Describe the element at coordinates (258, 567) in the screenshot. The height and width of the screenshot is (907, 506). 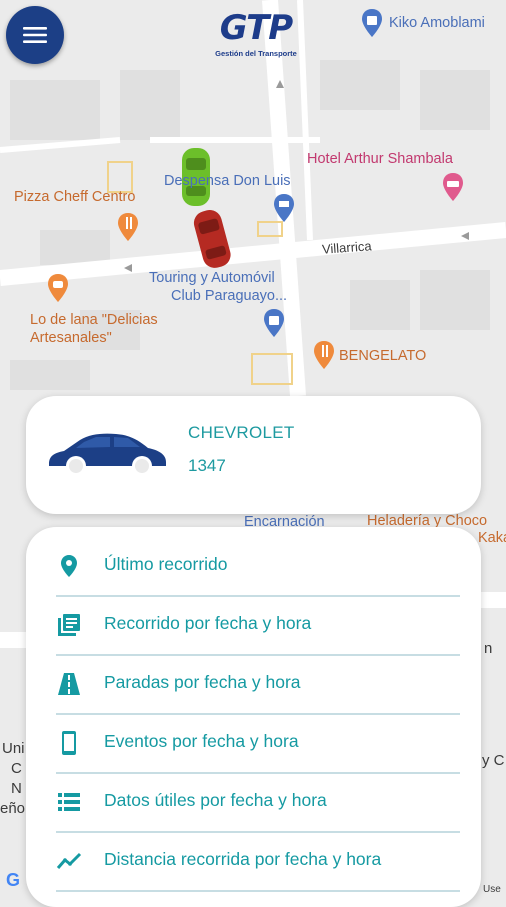
I see `menu-item-ultimo-recorrido: Último recorrido` at that location.